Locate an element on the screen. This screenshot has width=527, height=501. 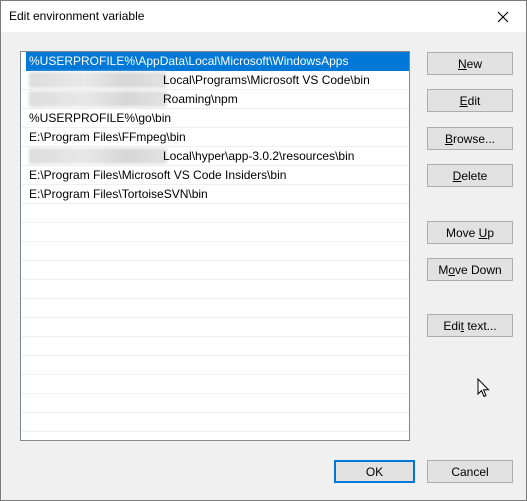
delete-button: Delete is located at coordinates (470, 175).